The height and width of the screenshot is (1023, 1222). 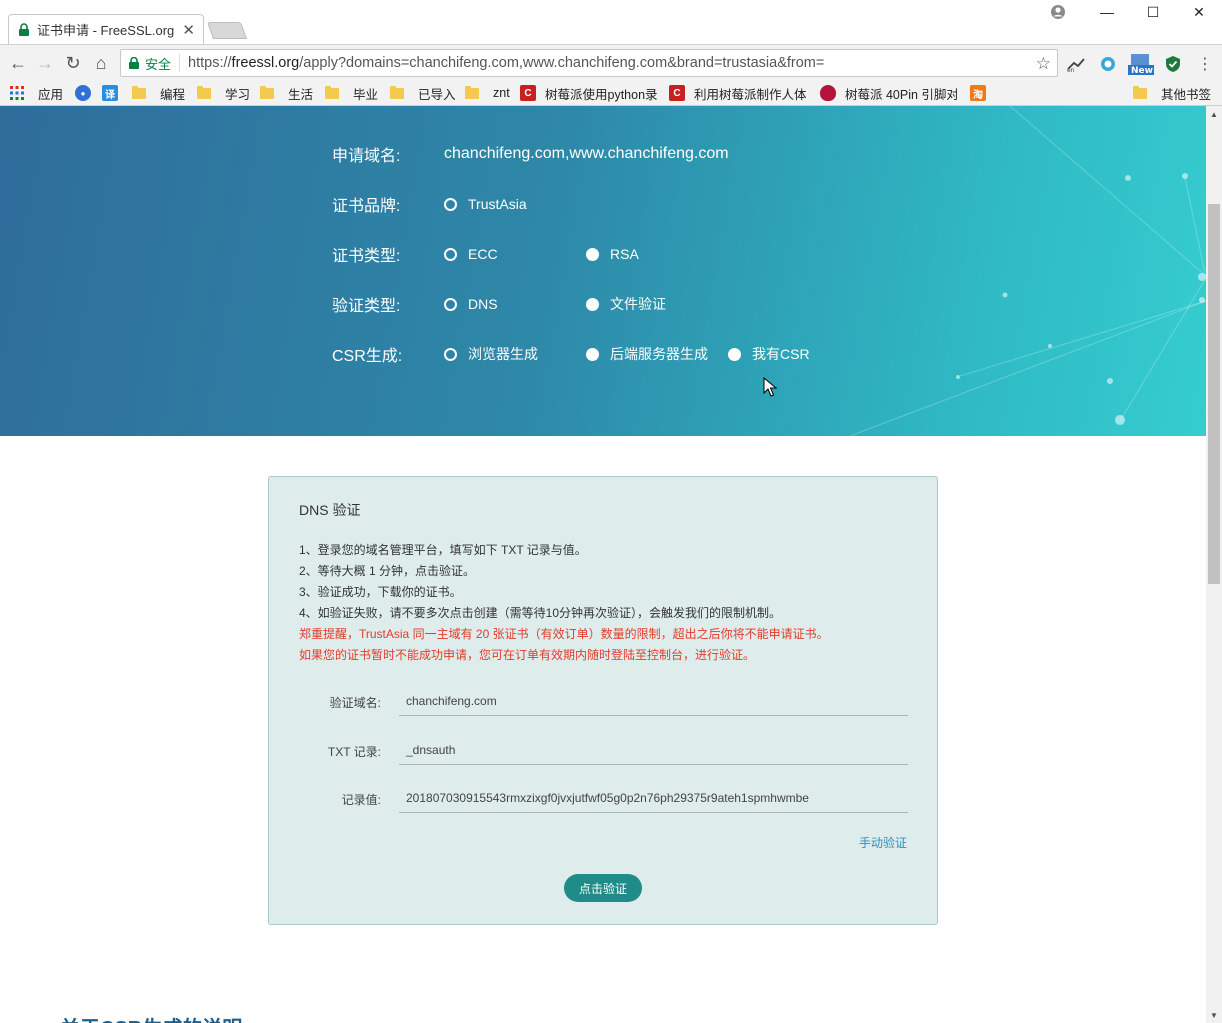 What do you see at coordinates (151, 1017) in the screenshot?
I see `csr-section-heading: 关于CSR生成的说明` at bounding box center [151, 1017].